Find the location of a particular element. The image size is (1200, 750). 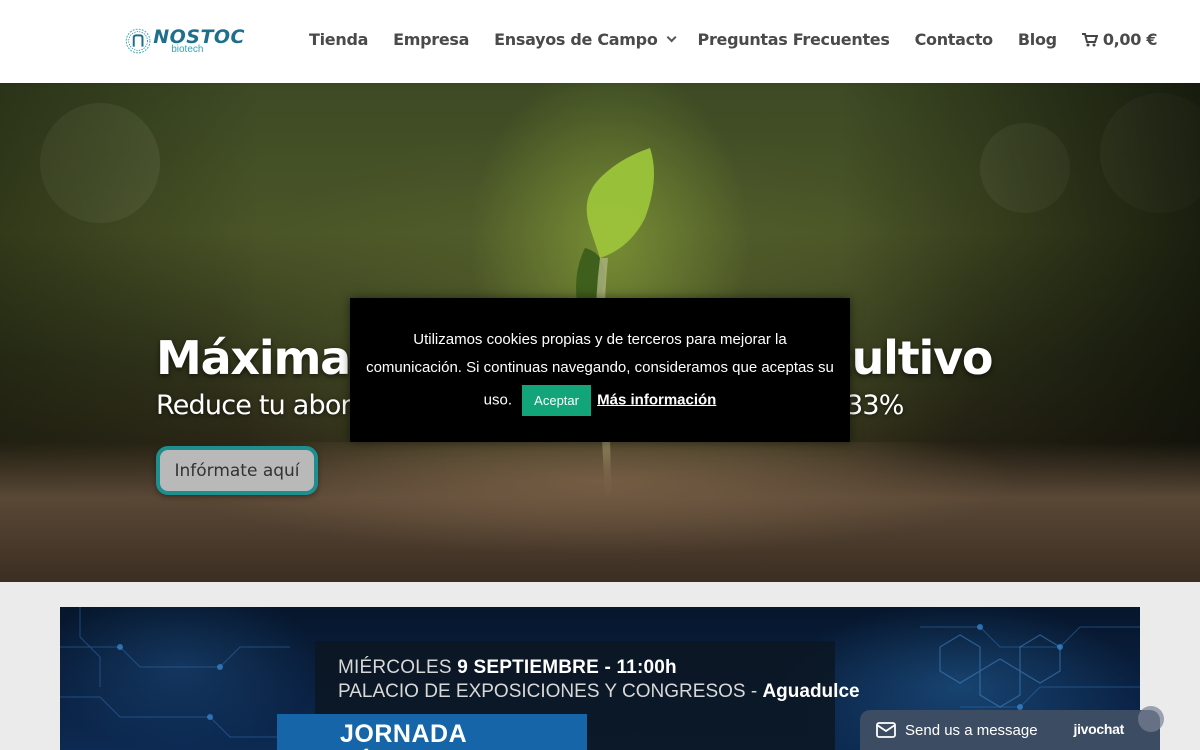

nav-label: Empresa is located at coordinates (431, 39).